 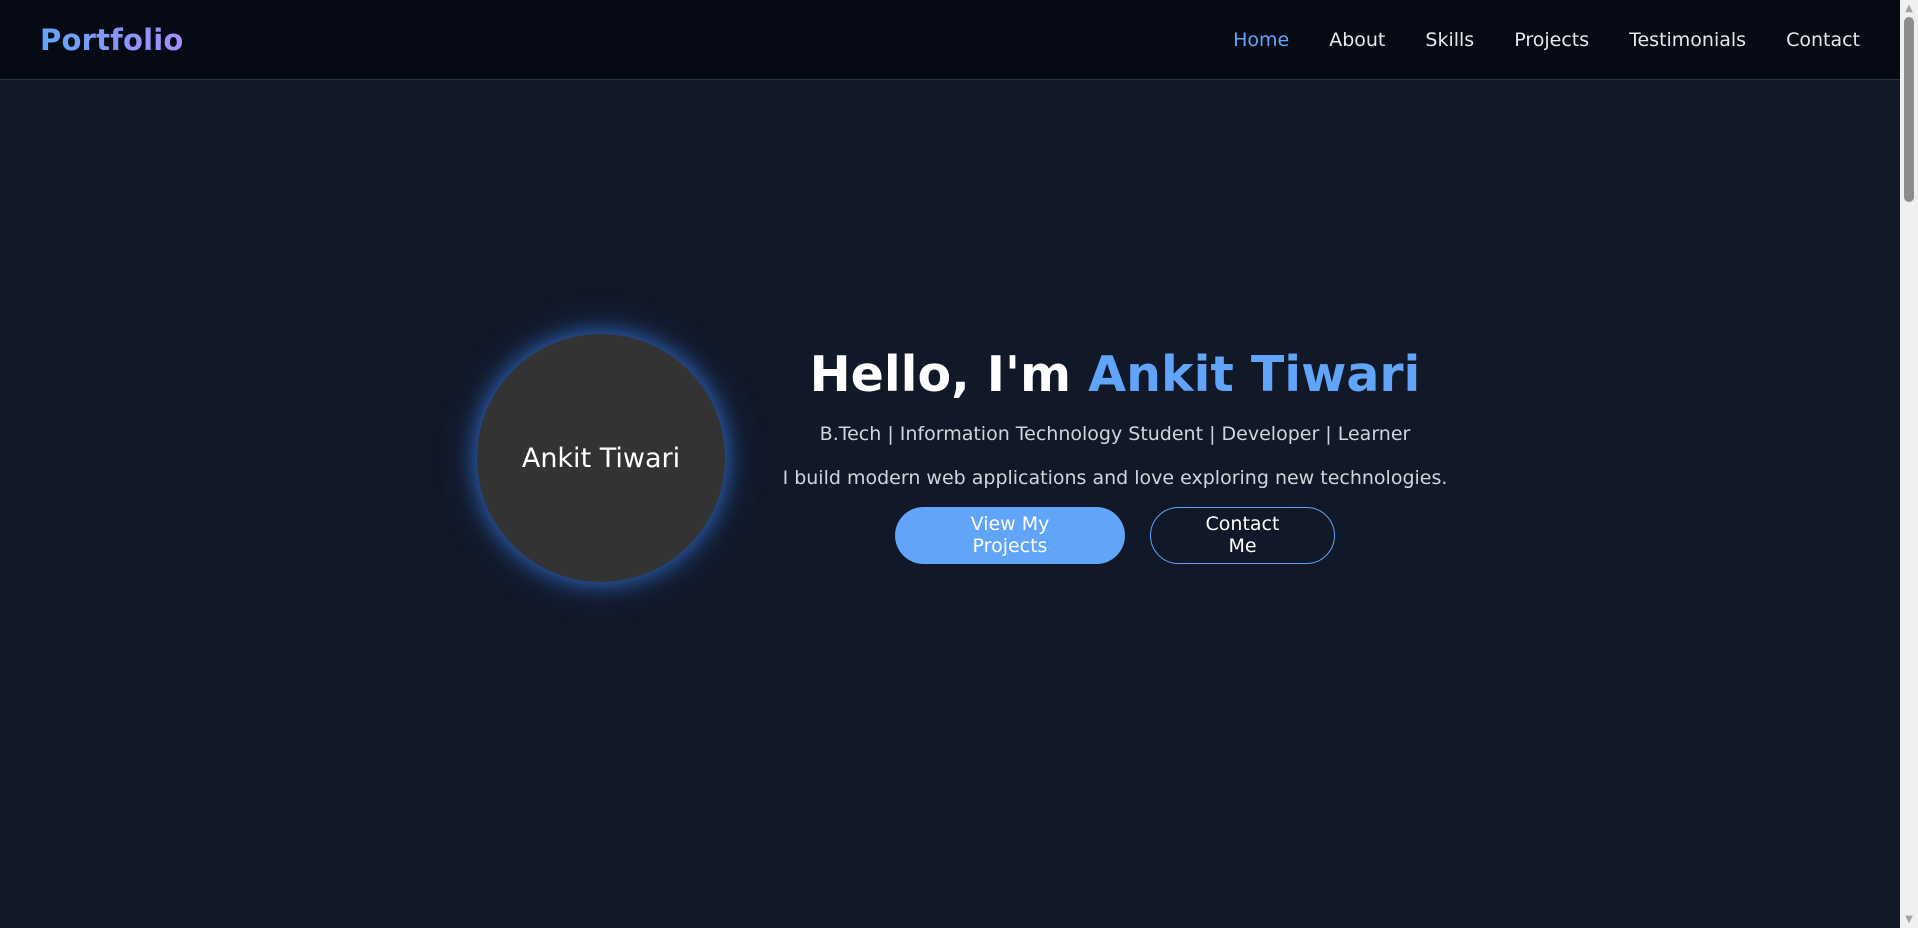 I want to click on hero-name: Ankit Tiwari, so click(x=1254, y=374).